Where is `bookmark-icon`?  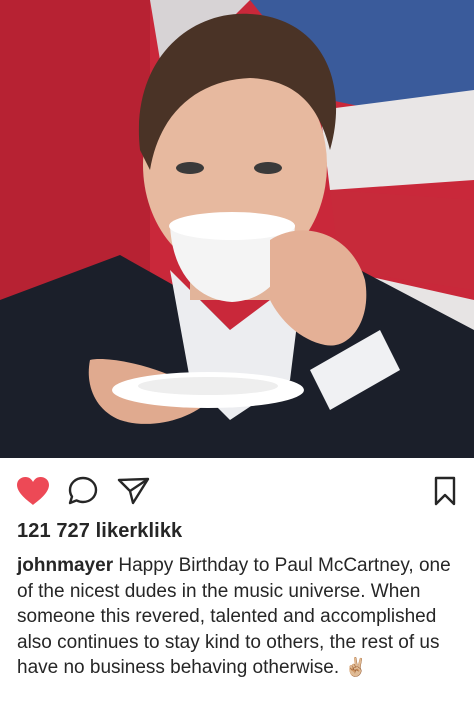
bookmark-icon is located at coordinates (447, 491).